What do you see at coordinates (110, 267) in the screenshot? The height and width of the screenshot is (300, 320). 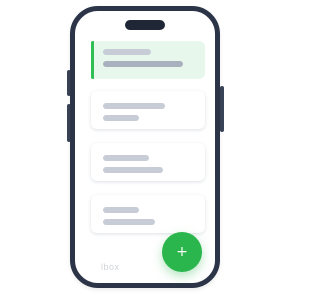 I see `brand-watermark: lbox` at bounding box center [110, 267].